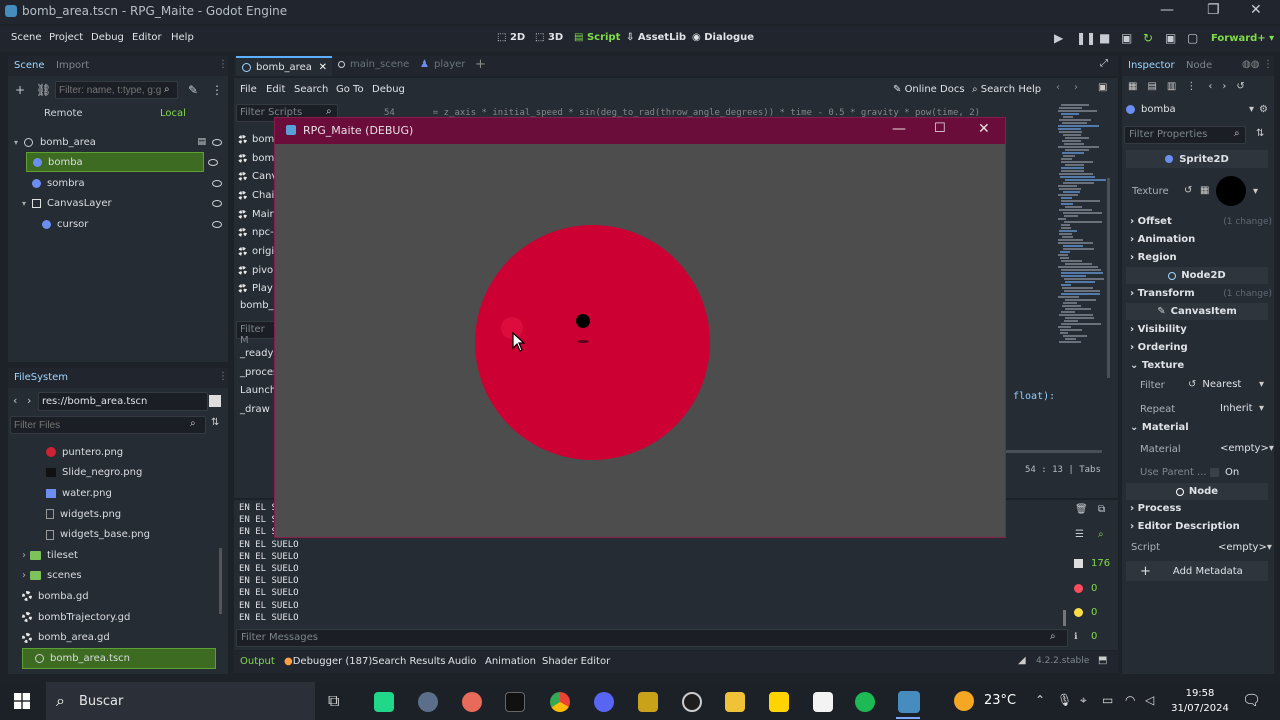  What do you see at coordinates (409, 661) in the screenshot?
I see `tab-search-results: Search Results` at bounding box center [409, 661].